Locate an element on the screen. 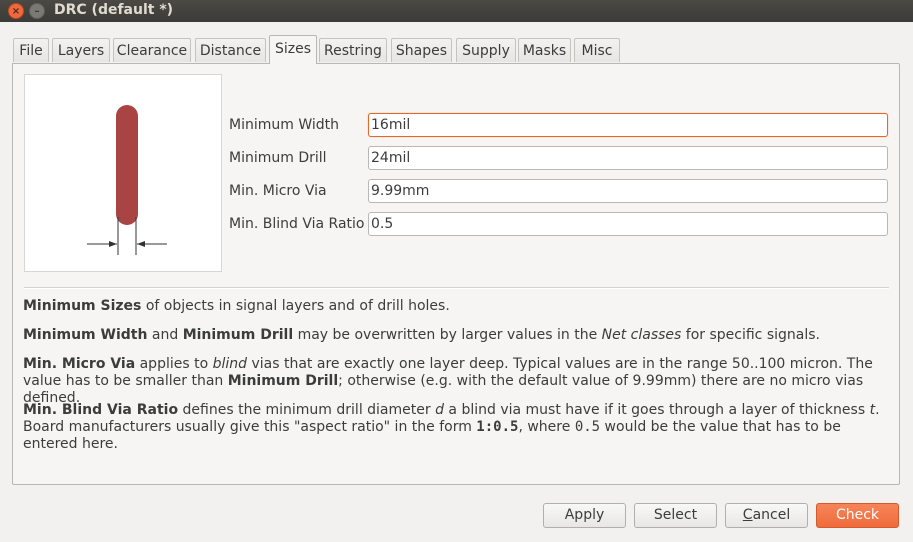  tab-layers: Layers is located at coordinates (81, 50).